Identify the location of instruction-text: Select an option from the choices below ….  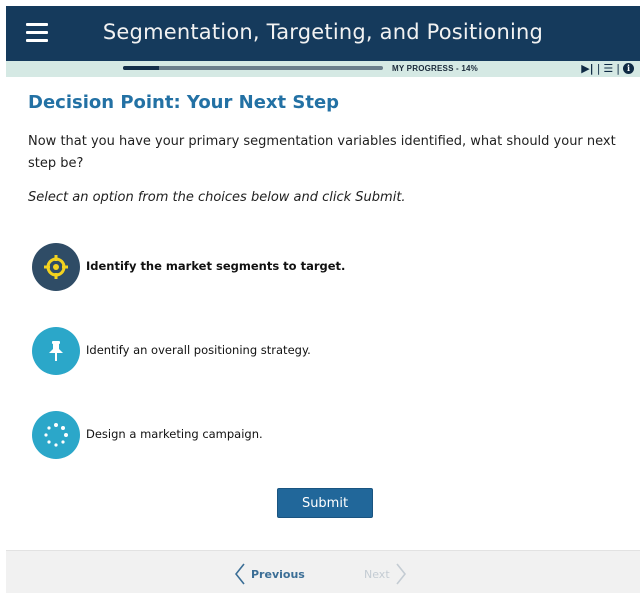
(217, 197).